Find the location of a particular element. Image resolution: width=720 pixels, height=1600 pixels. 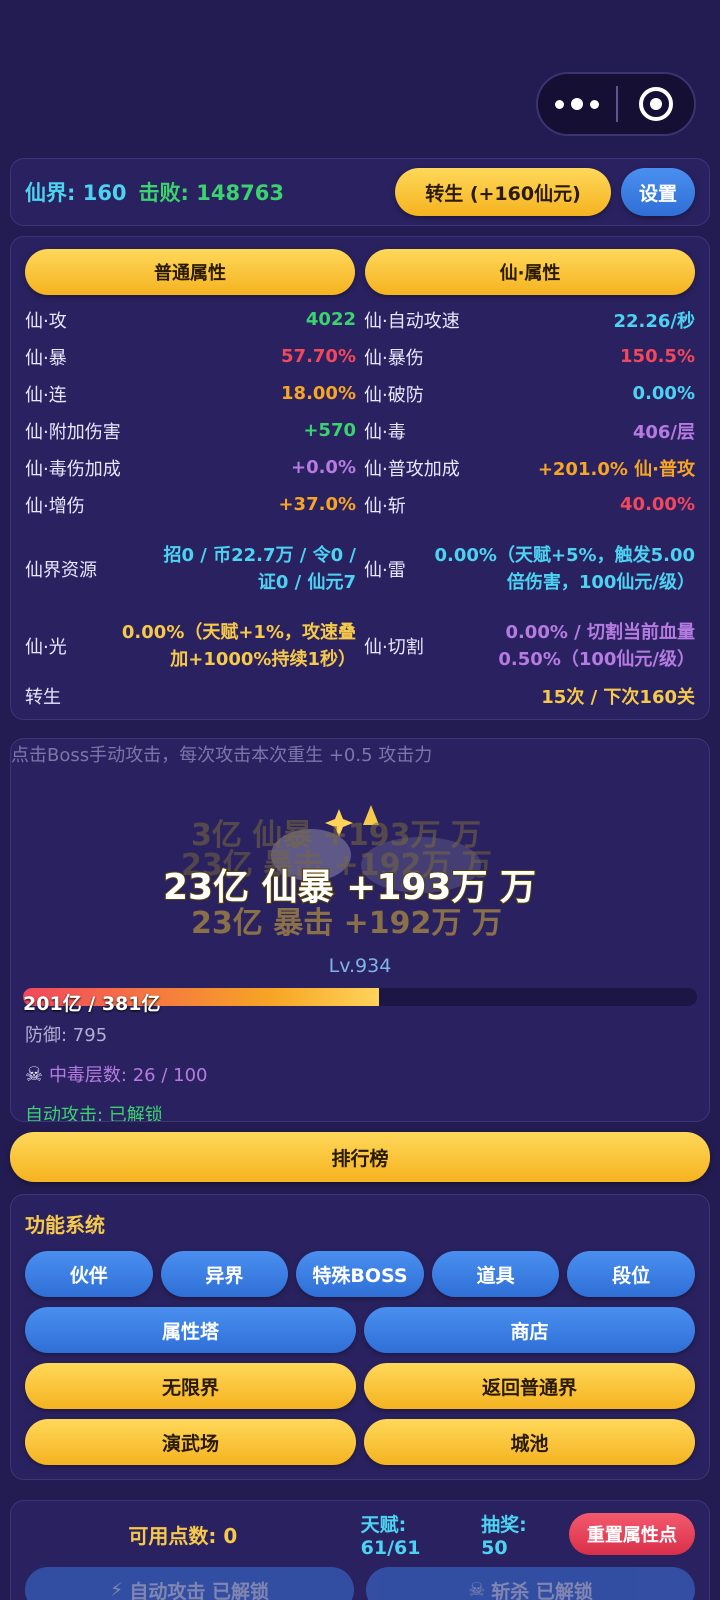

lightning-icon: ⚡ is located at coordinates (117, 1589).